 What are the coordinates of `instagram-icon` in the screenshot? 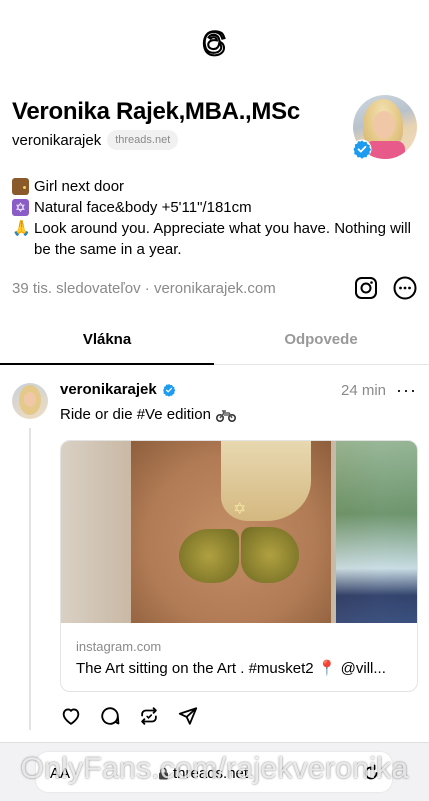 It's located at (366, 288).